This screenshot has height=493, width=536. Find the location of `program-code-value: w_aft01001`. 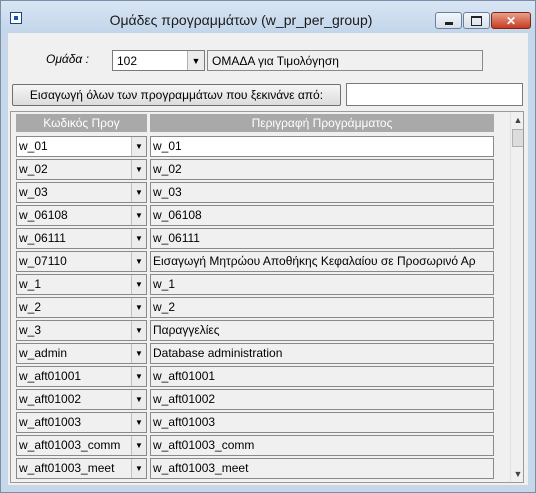

program-code-value: w_aft01001 is located at coordinates (50, 376).